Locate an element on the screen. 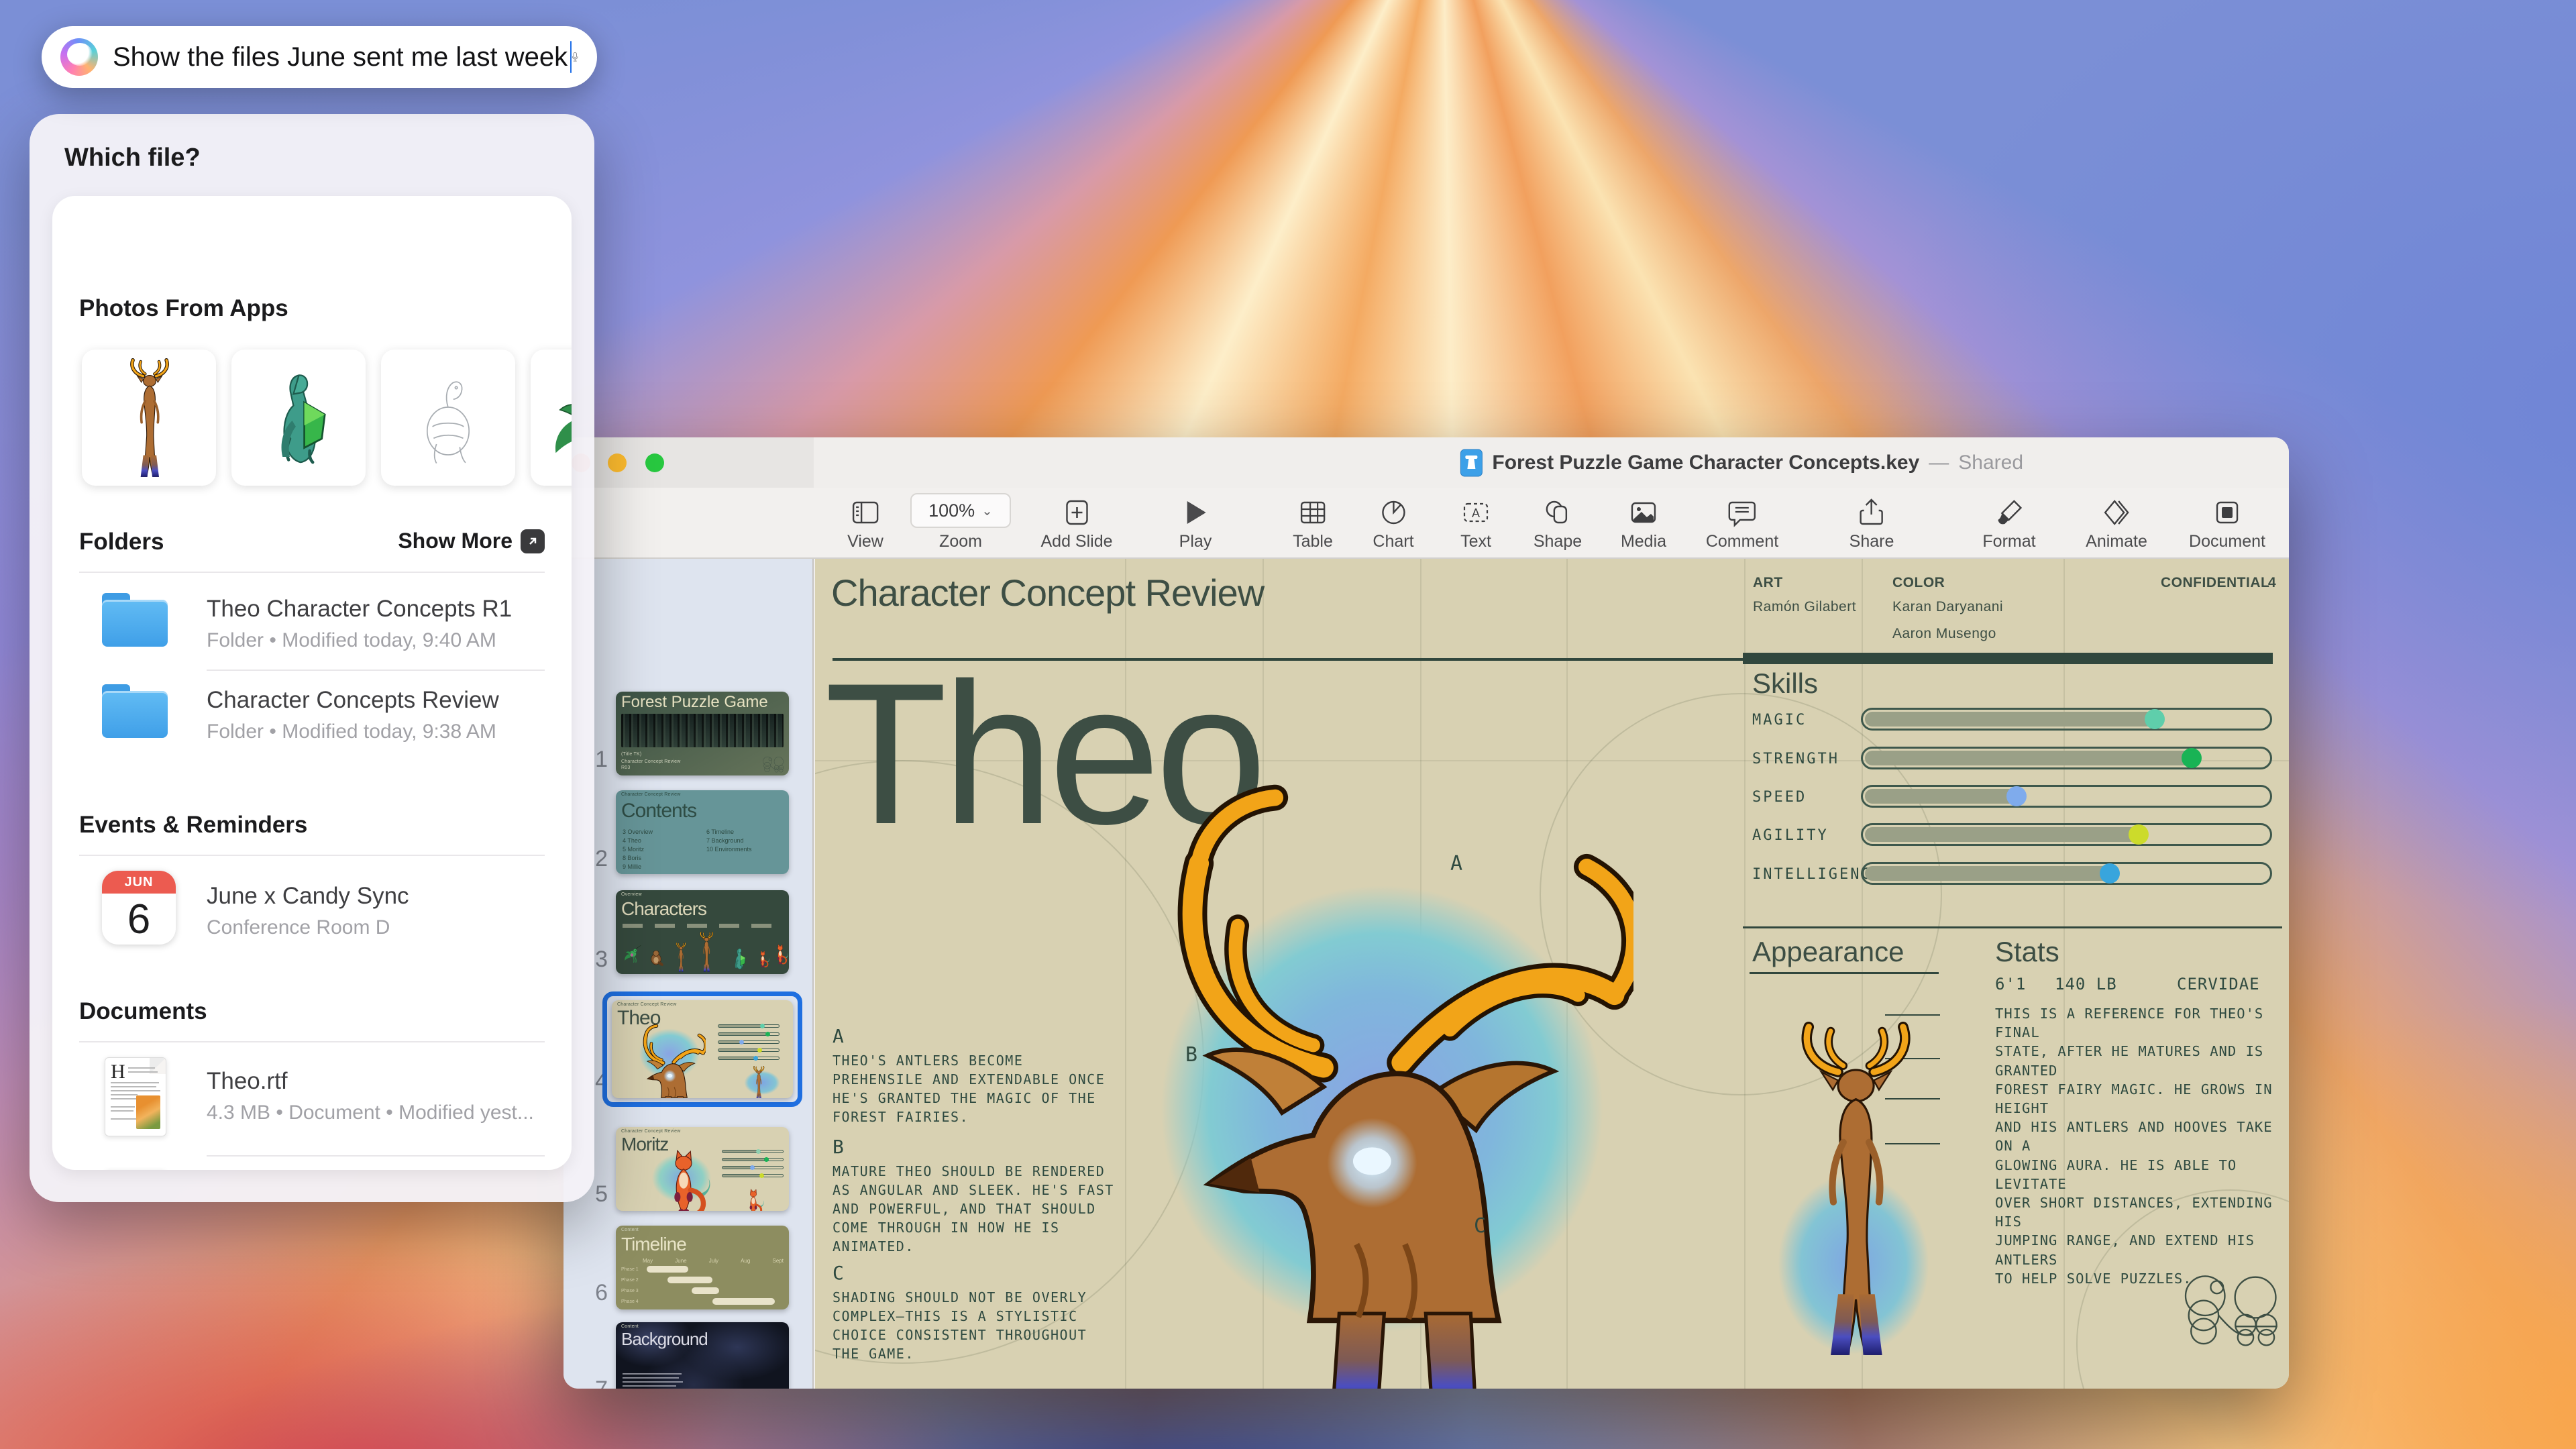 The width and height of the screenshot is (2576, 1449). format-button: Format is located at coordinates (2009, 522).